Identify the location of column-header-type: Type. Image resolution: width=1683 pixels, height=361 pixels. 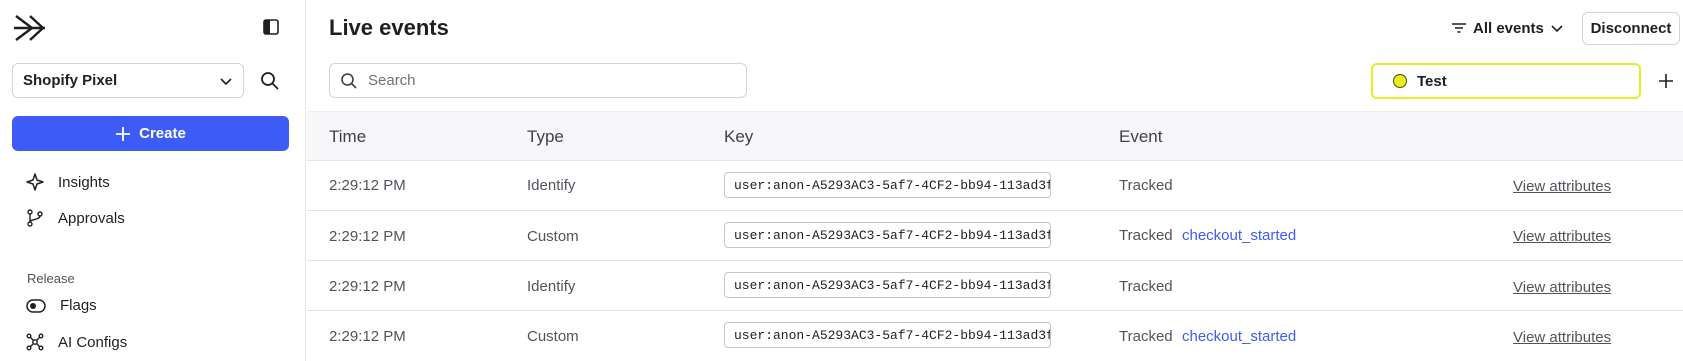
(545, 136).